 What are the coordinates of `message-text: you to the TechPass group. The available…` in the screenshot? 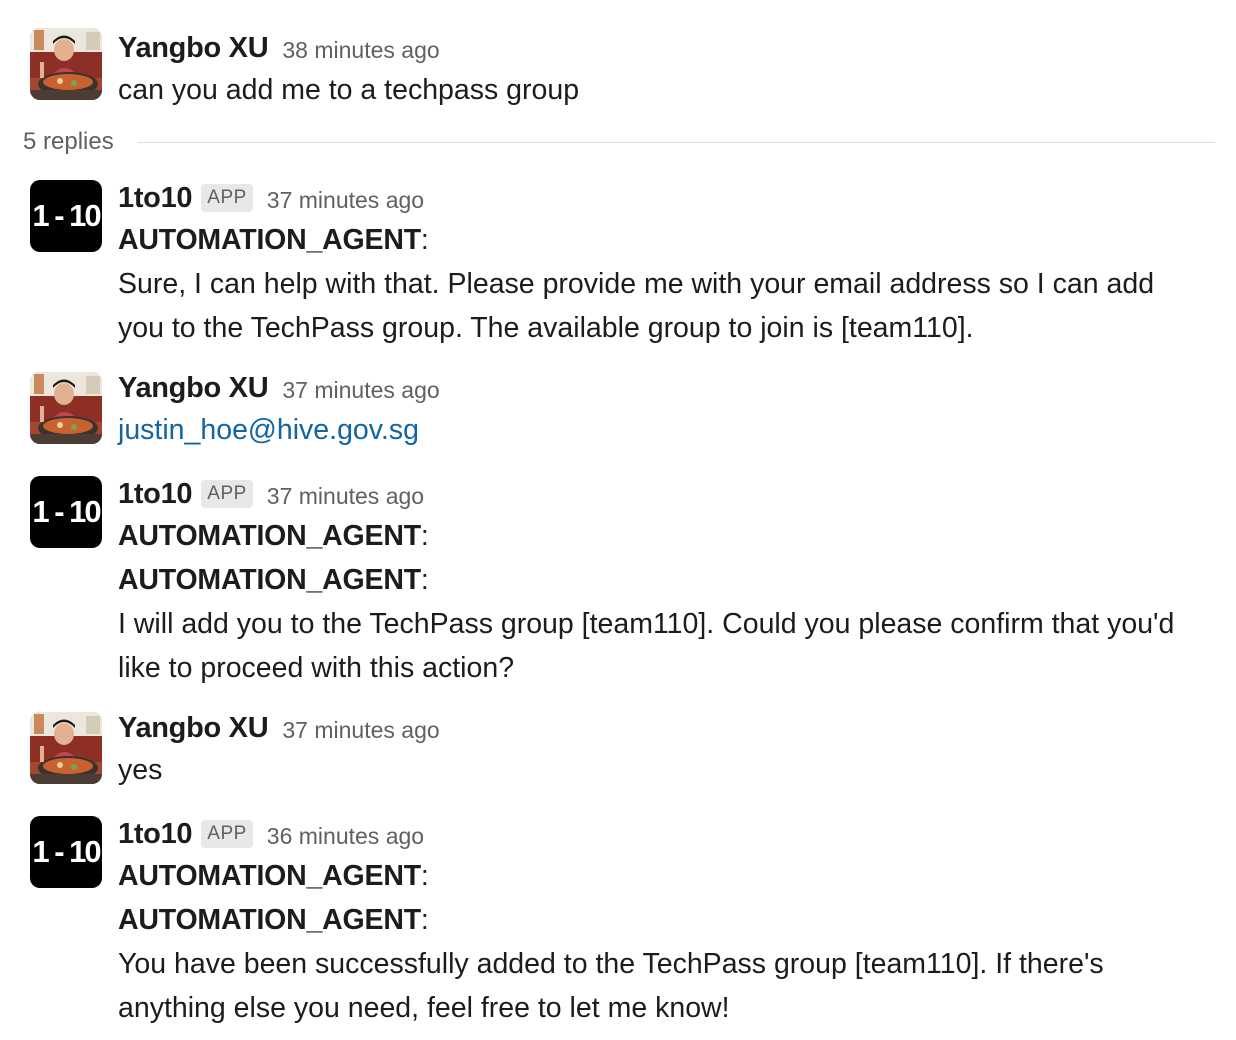 It's located at (546, 328).